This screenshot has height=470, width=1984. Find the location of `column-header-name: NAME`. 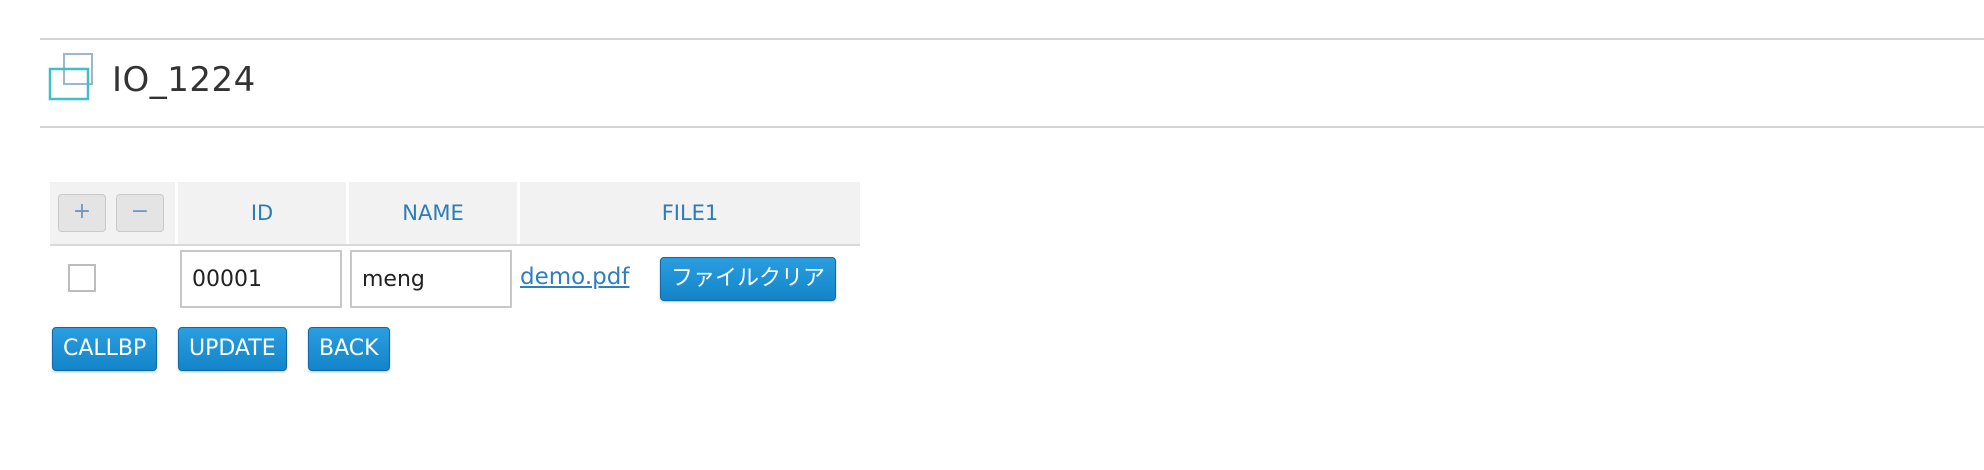

column-header-name: NAME is located at coordinates (433, 213).